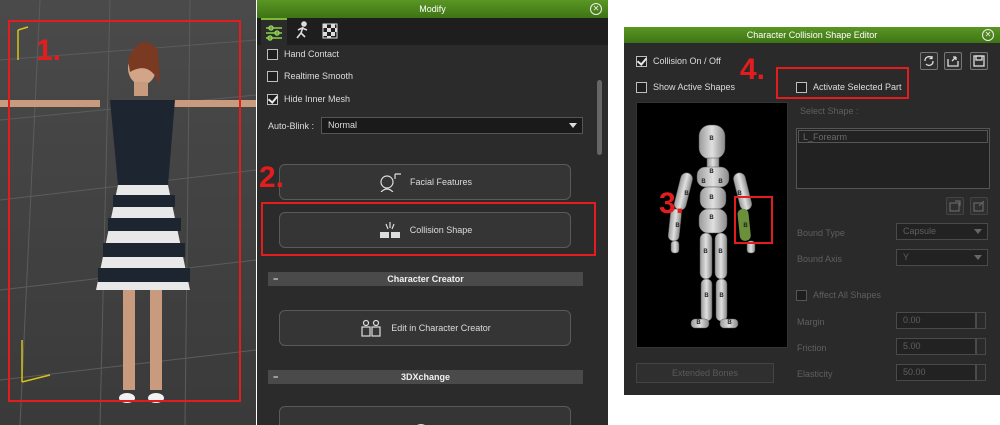  I want to click on hand-contact-checkbox, so click(272, 54).